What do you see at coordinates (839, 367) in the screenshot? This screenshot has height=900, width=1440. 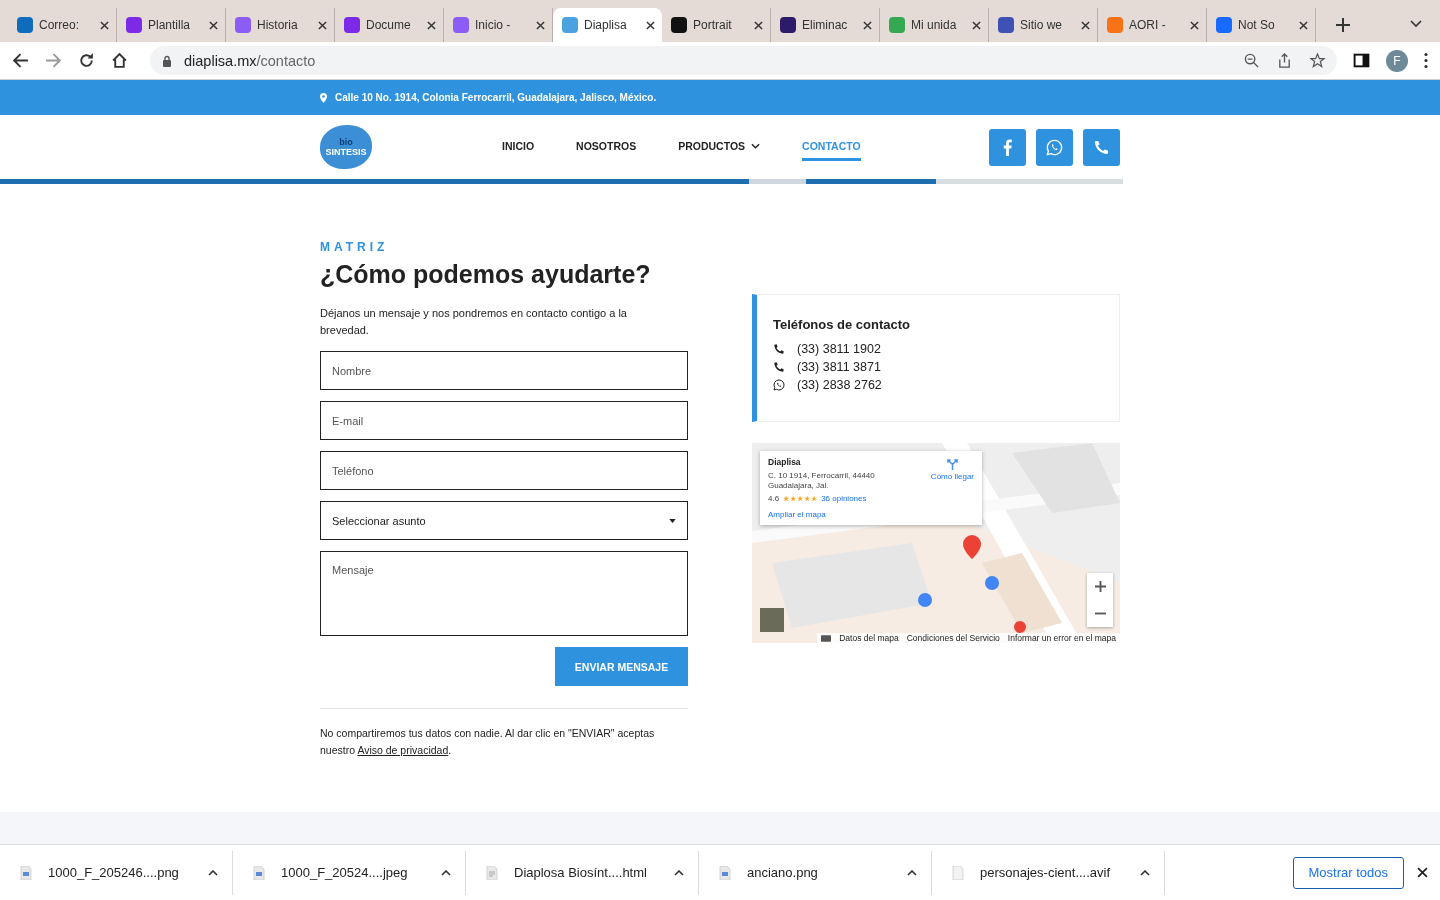 I see `phone-number: (33) 3811 3871` at bounding box center [839, 367].